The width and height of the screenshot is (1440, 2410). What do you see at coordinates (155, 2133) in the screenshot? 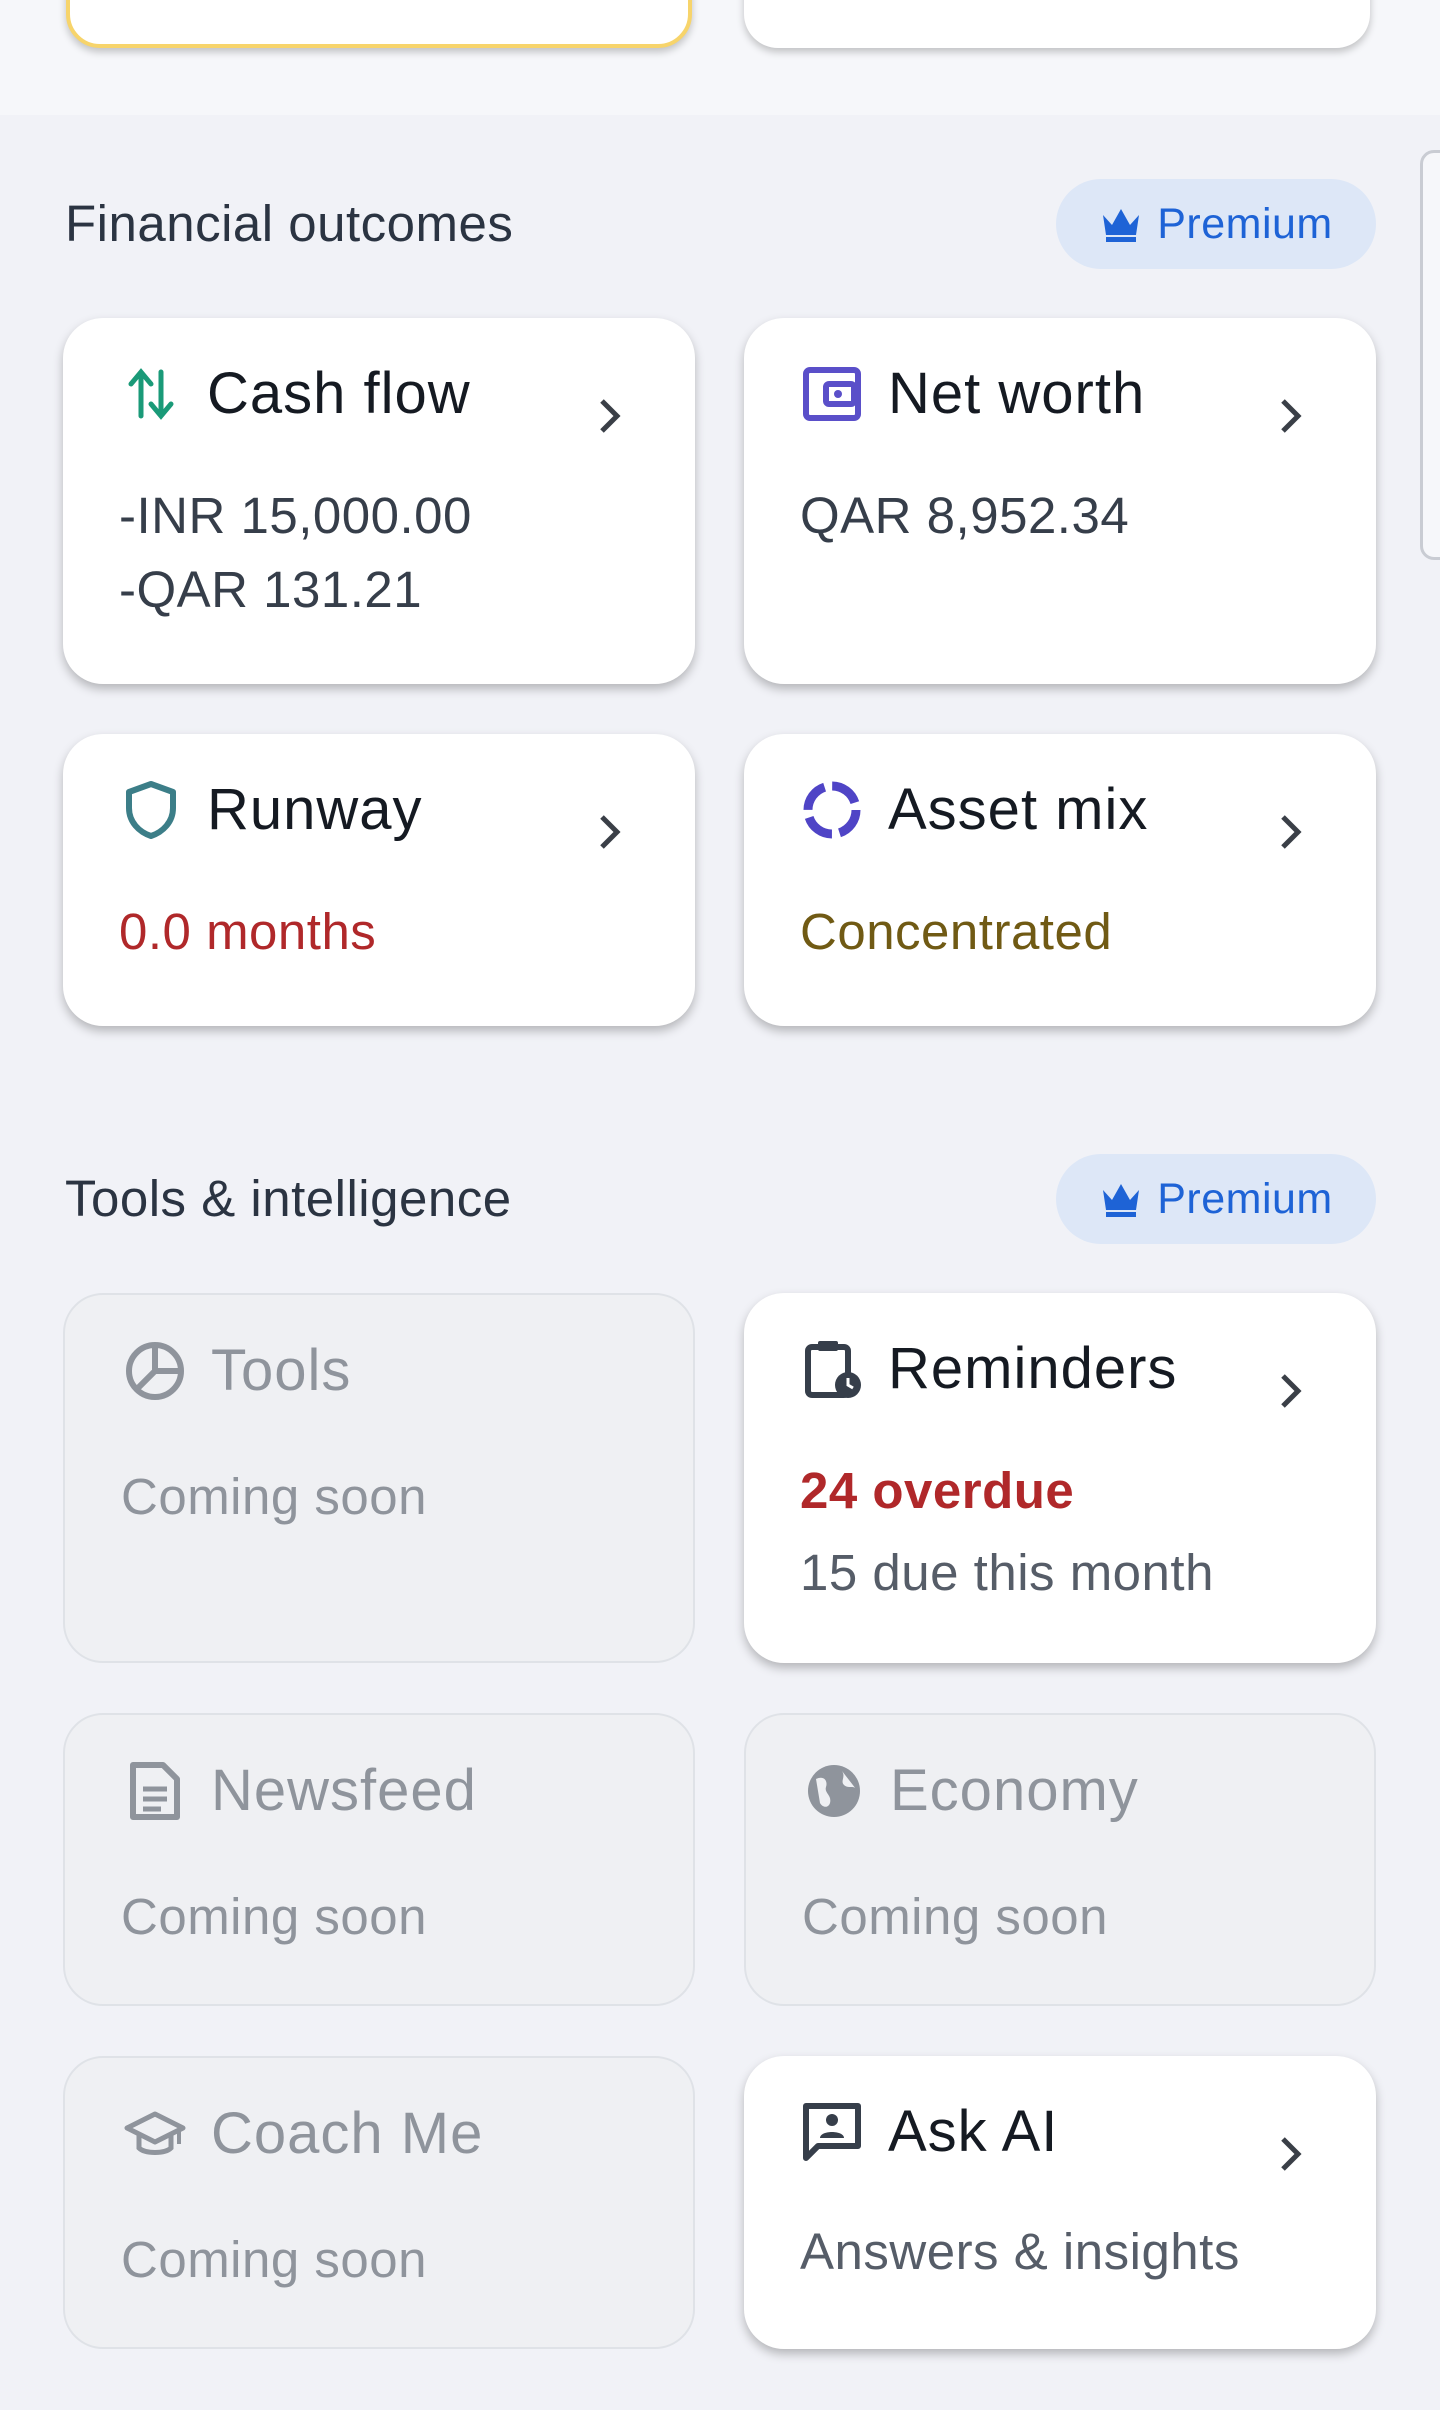
I see `graduation-cap-icon` at bounding box center [155, 2133].